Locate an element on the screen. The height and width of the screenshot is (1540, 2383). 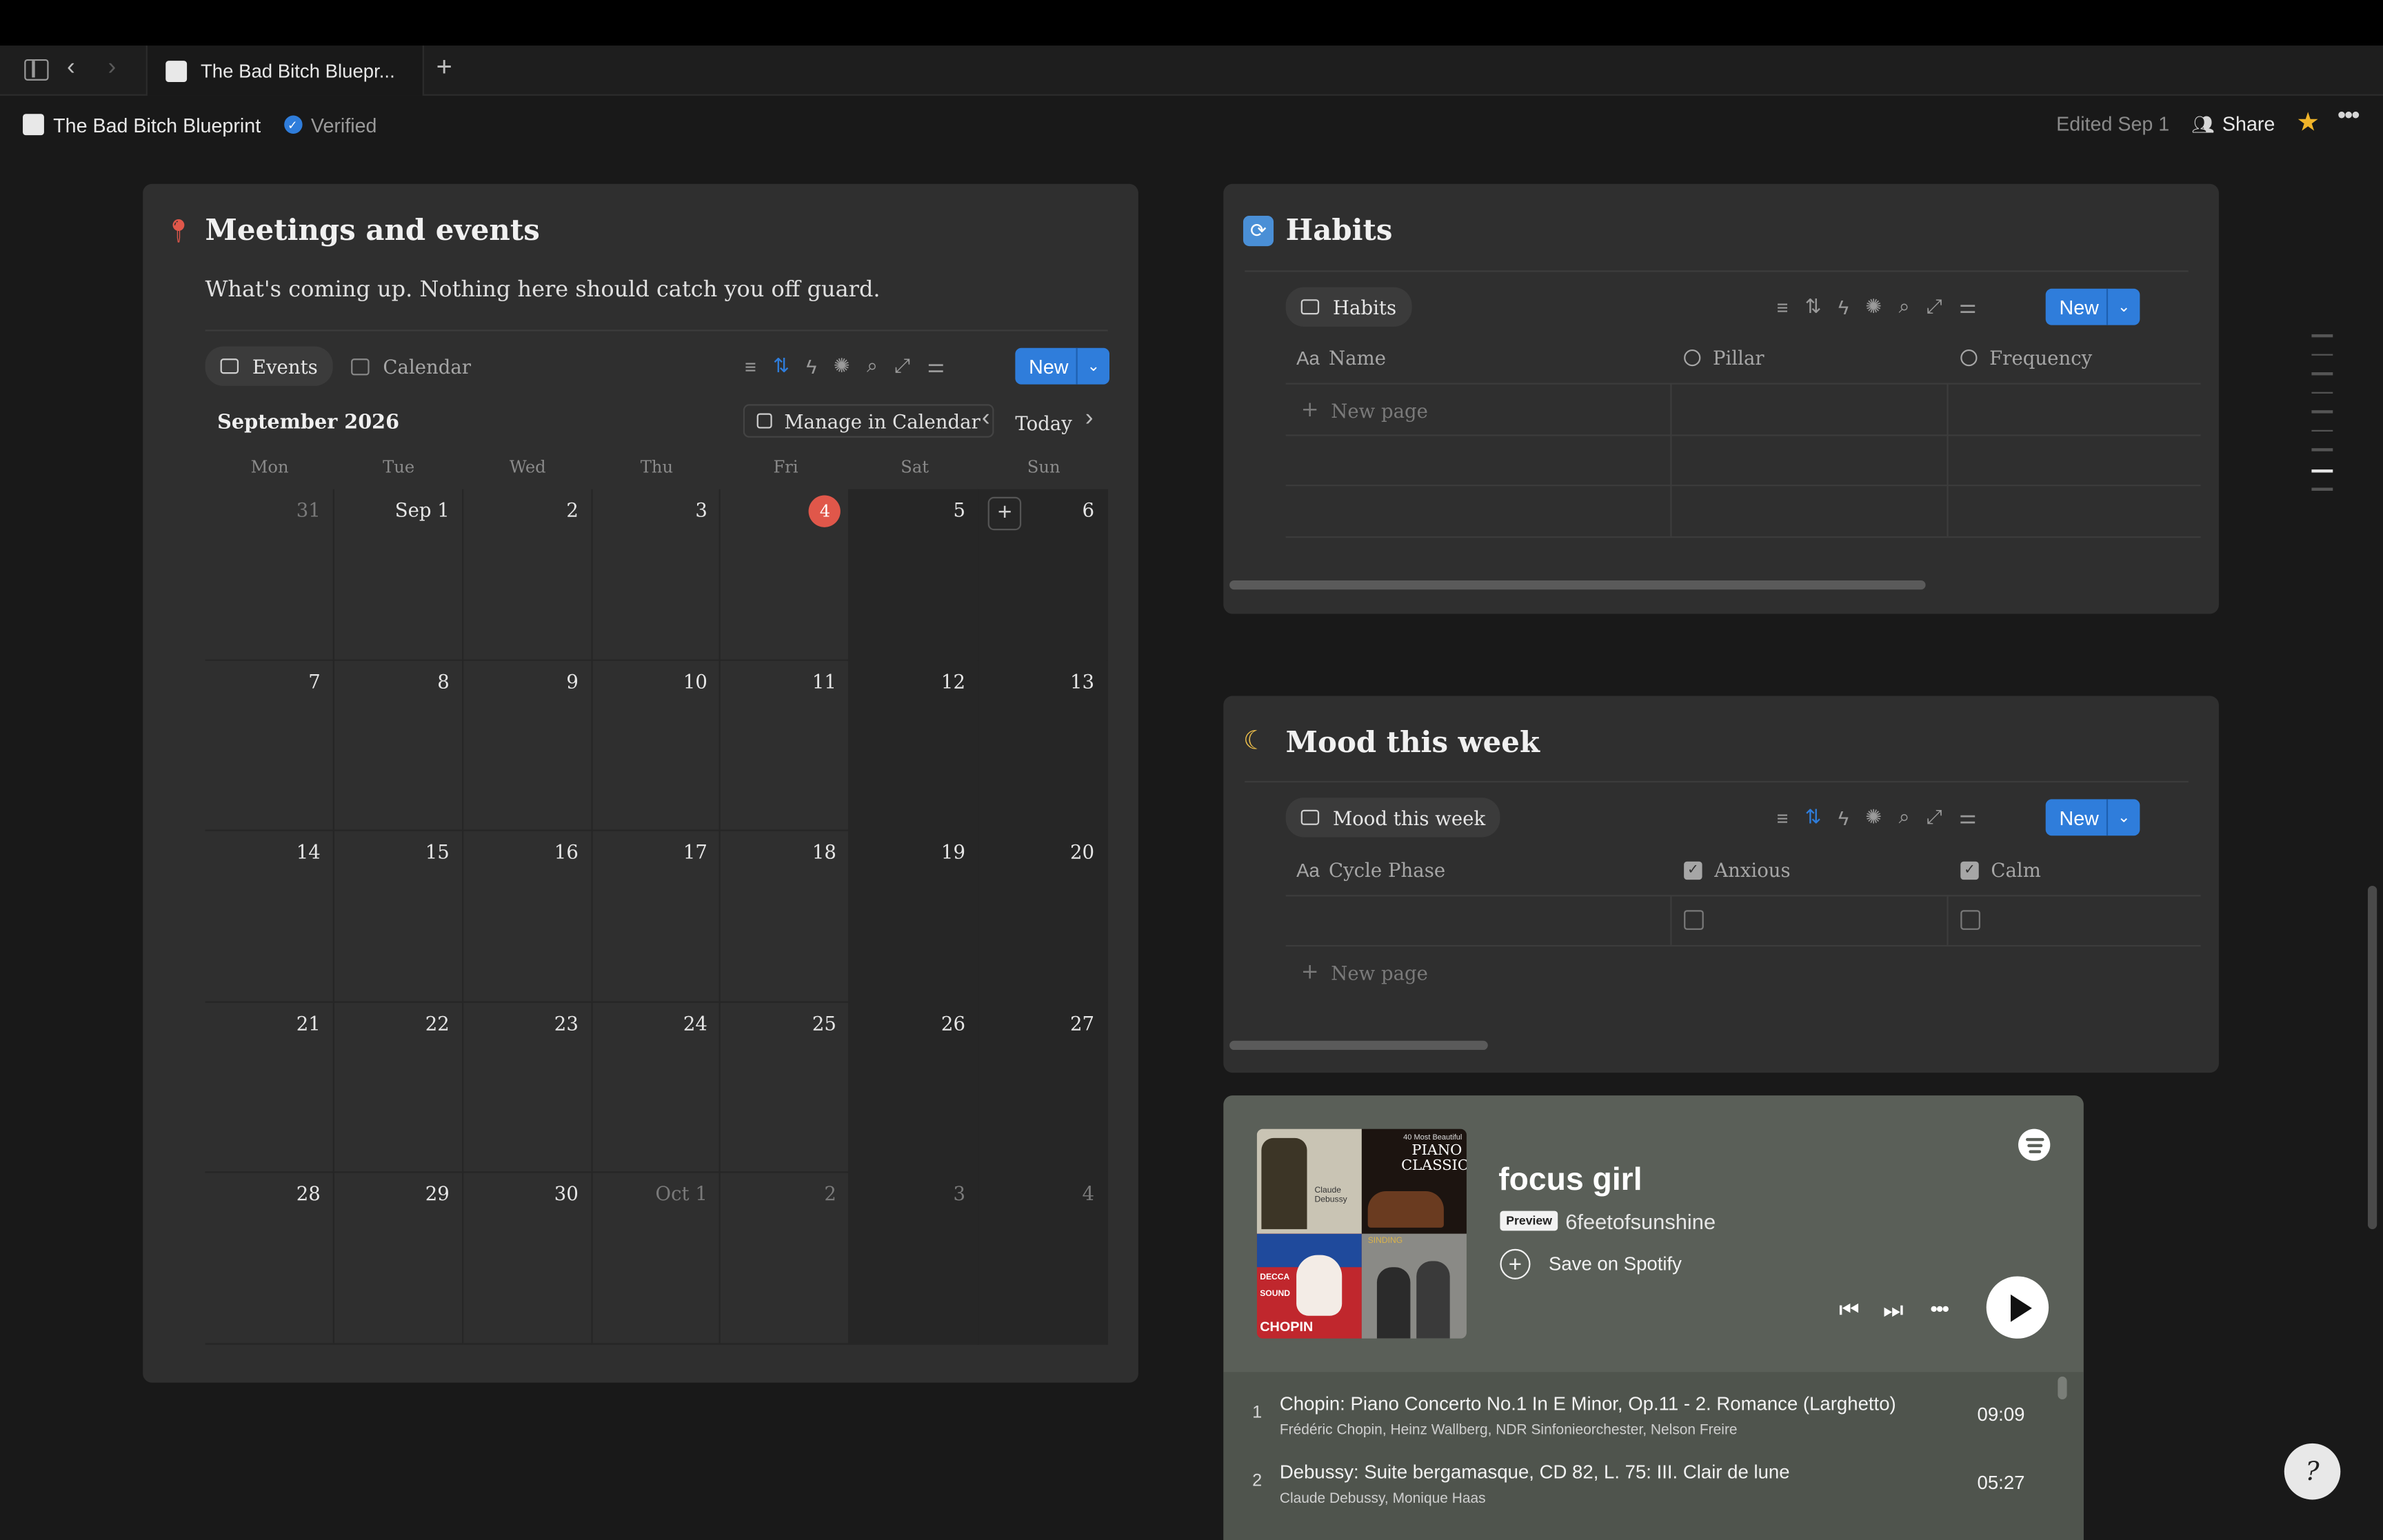
calendar-day-cell: 5 is located at coordinates (914, 575).